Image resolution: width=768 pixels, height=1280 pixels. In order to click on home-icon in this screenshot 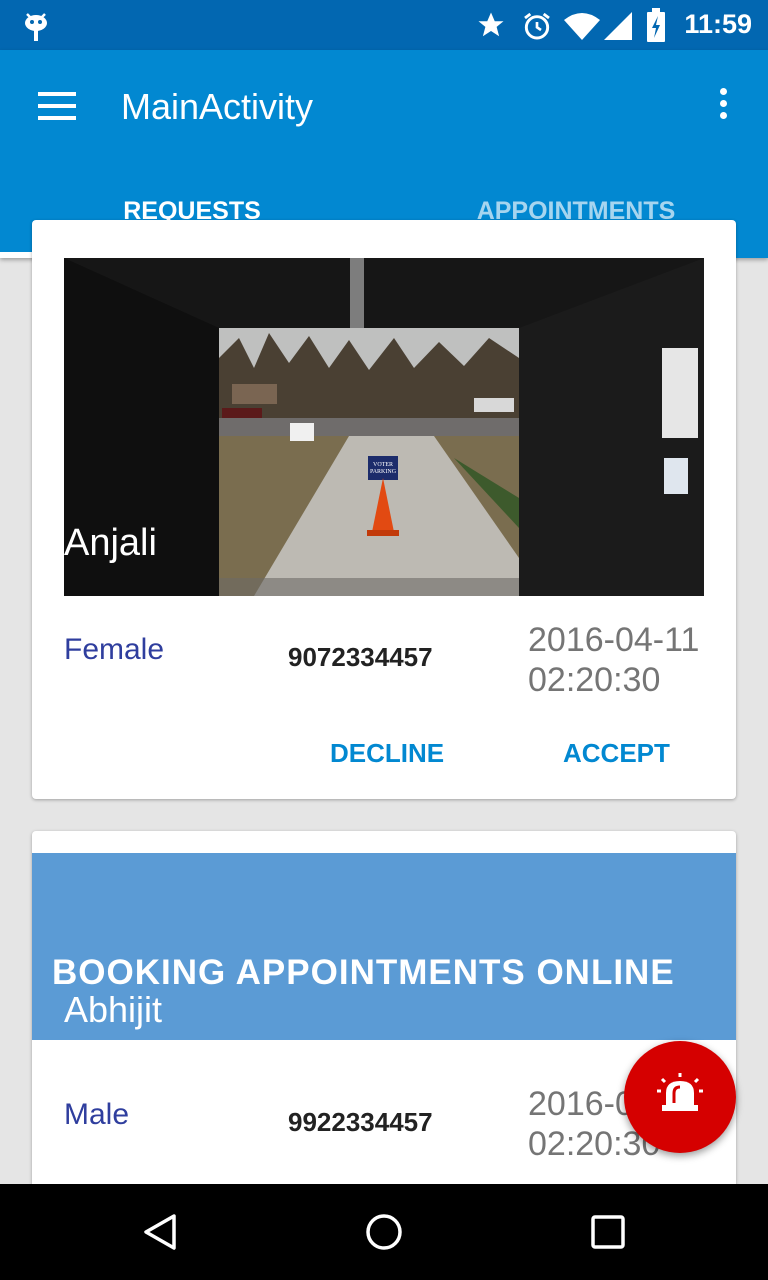, I will do `click(384, 1232)`.